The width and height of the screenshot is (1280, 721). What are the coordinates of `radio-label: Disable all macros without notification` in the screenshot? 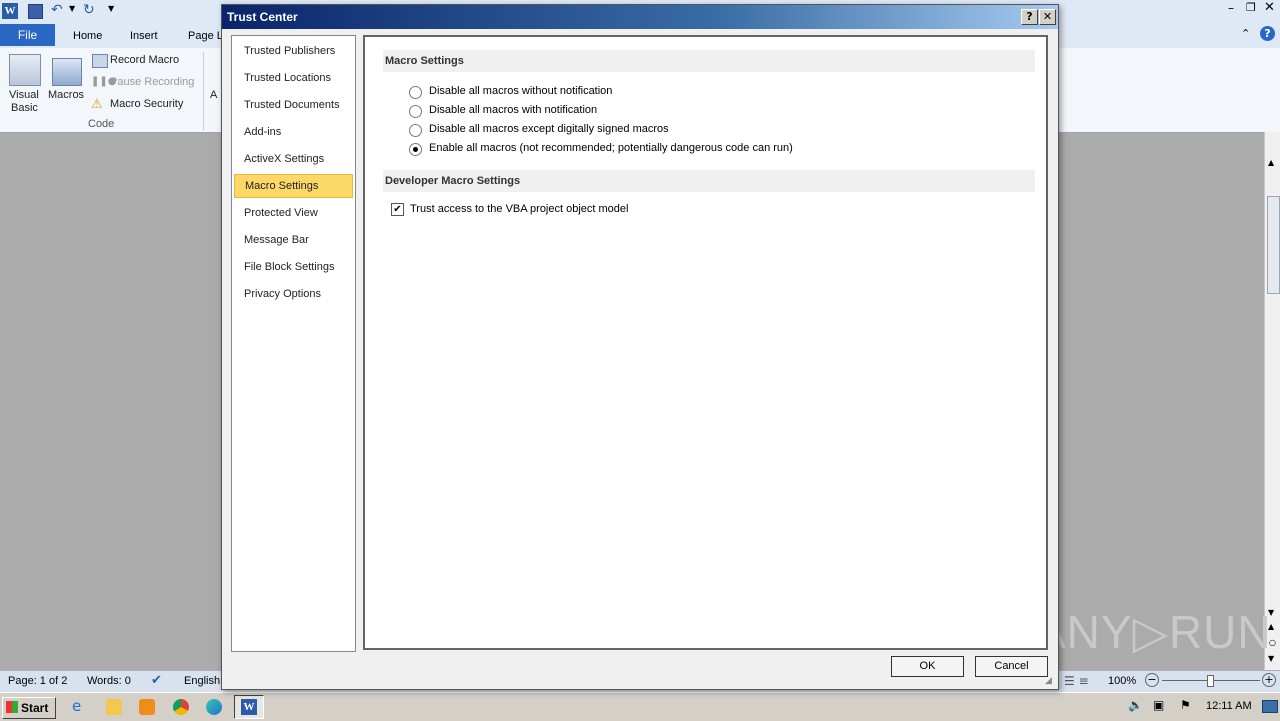 It's located at (520, 91).